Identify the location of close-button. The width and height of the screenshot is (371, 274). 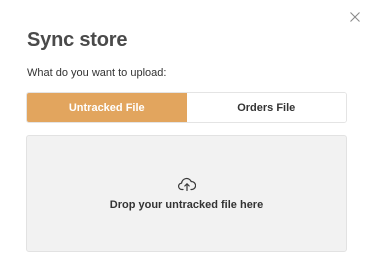
(355, 17).